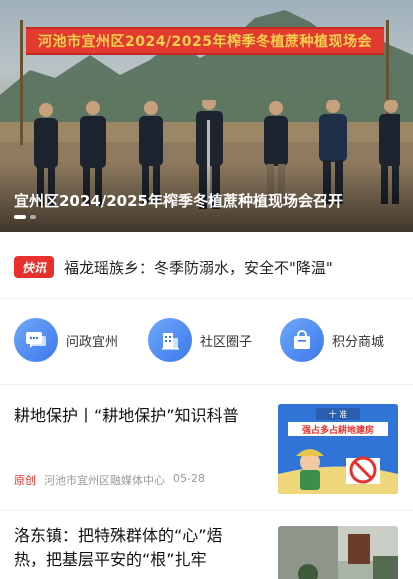 This screenshot has width=413, height=579. Describe the element at coordinates (20, 217) in the screenshot. I see `carousel-dot-active` at that location.